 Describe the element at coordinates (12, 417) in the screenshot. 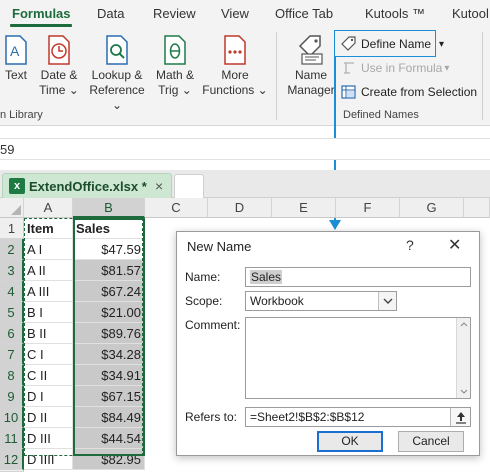

I see `row-header: 10` at that location.